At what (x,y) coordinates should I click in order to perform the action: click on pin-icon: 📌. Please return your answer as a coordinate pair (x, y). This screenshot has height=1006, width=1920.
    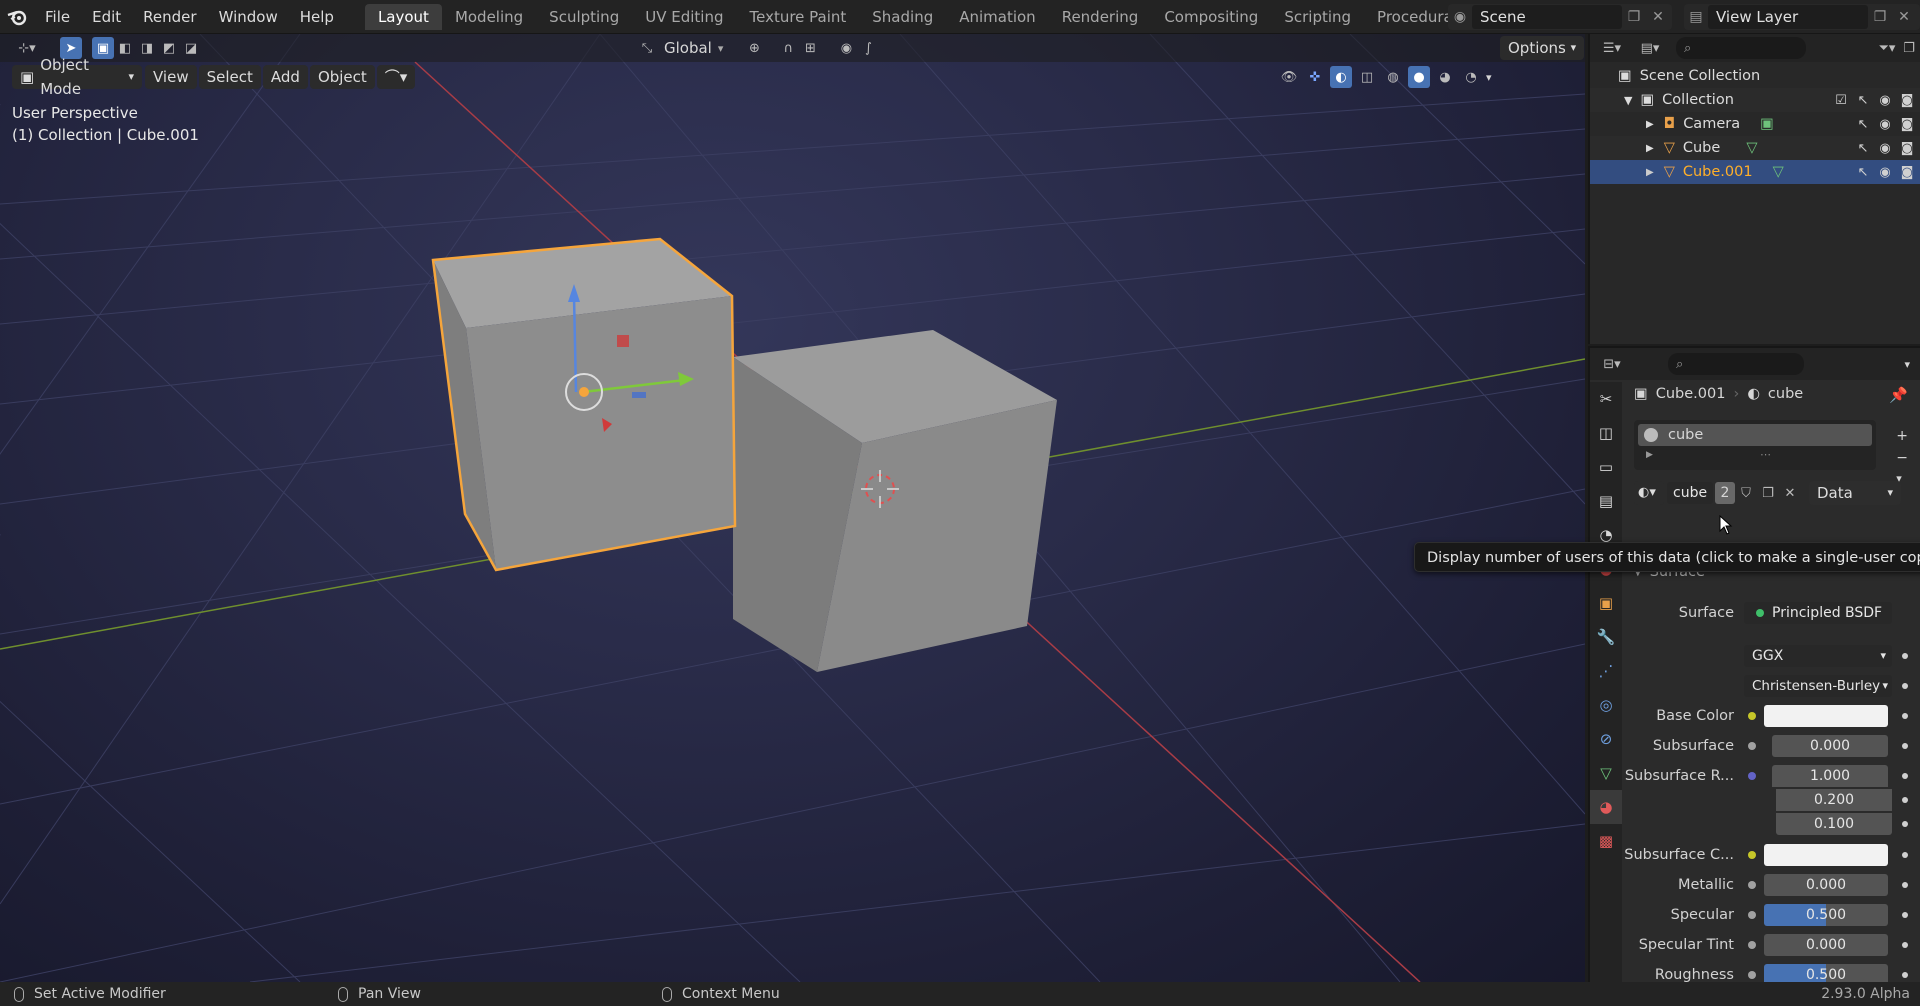
    Looking at the image, I should click on (1898, 395).